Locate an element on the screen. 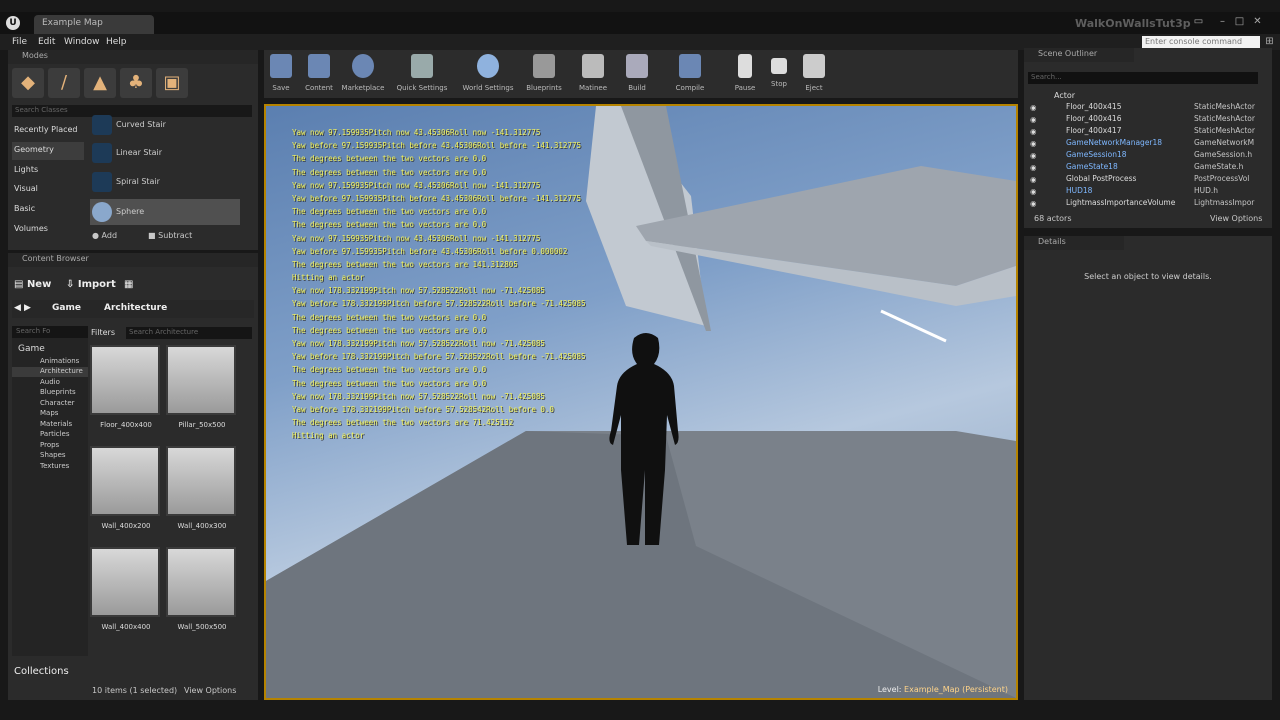 The height and width of the screenshot is (720, 1280). quick-settings-button: Quick Settings is located at coordinates (422, 74).